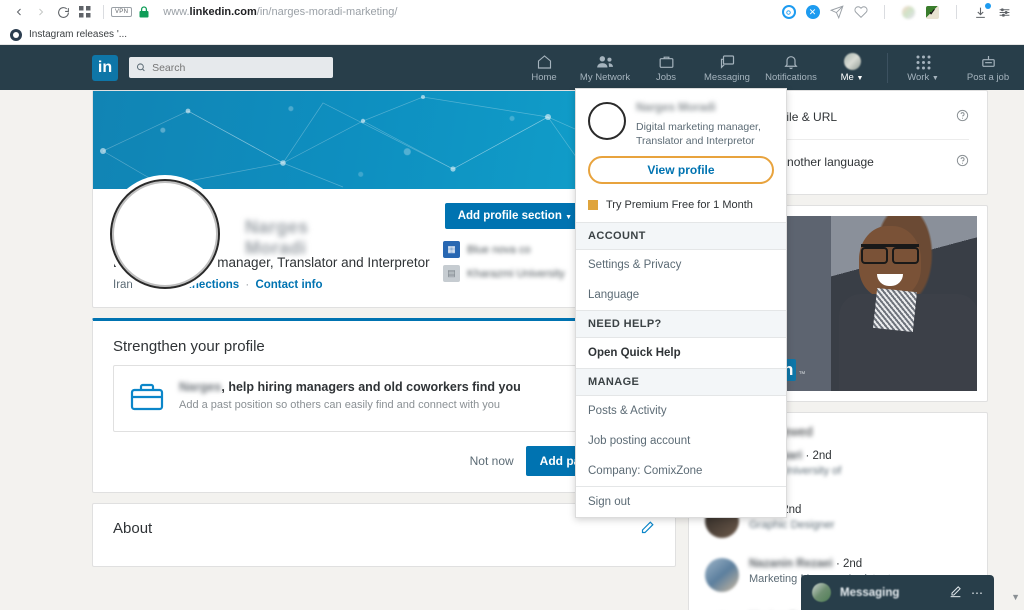  I want to click on linkedin-logo-icon: in, so click(105, 67).